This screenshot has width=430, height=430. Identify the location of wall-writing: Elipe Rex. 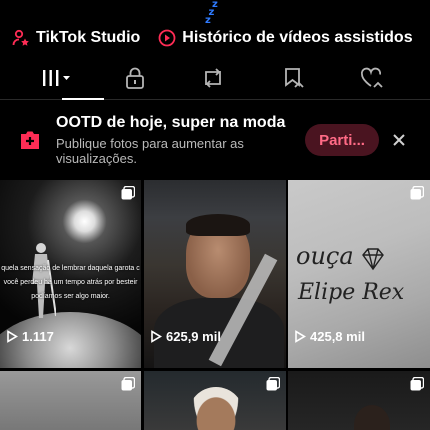
(351, 292).